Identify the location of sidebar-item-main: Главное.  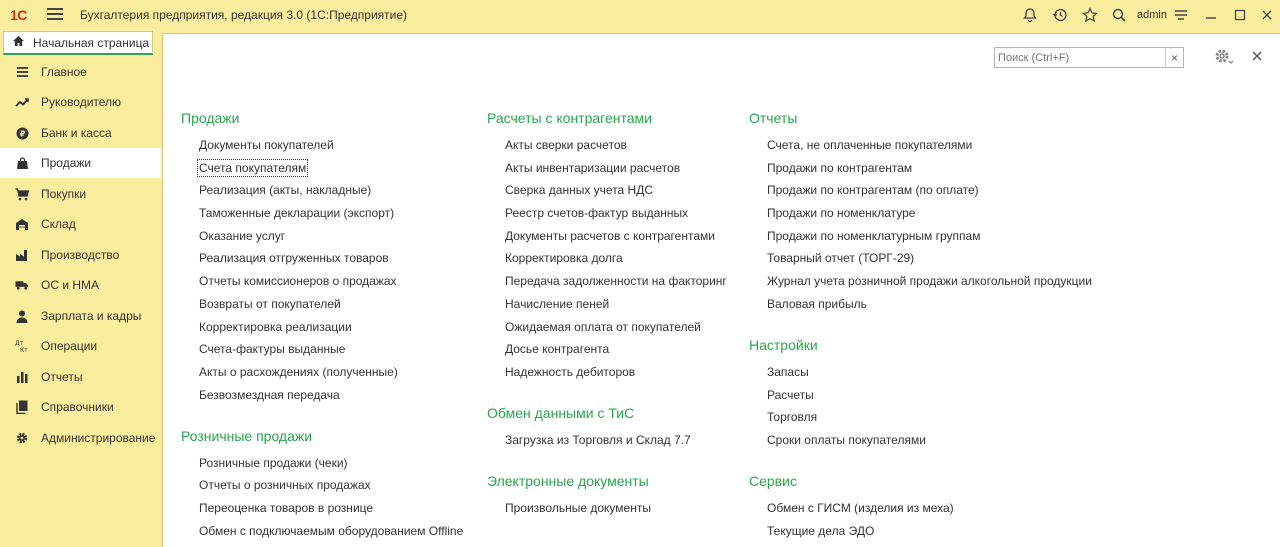
(80, 72).